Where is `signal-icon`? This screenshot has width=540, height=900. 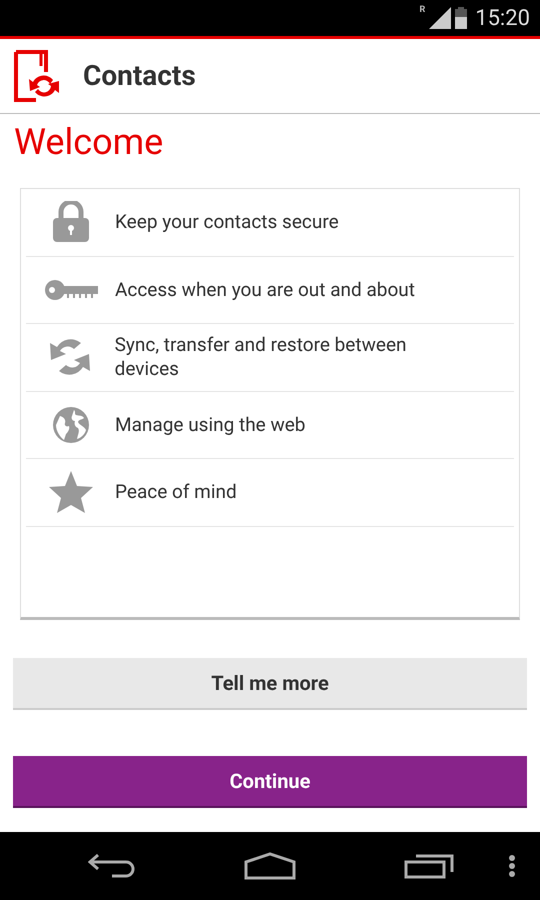 signal-icon is located at coordinates (440, 18).